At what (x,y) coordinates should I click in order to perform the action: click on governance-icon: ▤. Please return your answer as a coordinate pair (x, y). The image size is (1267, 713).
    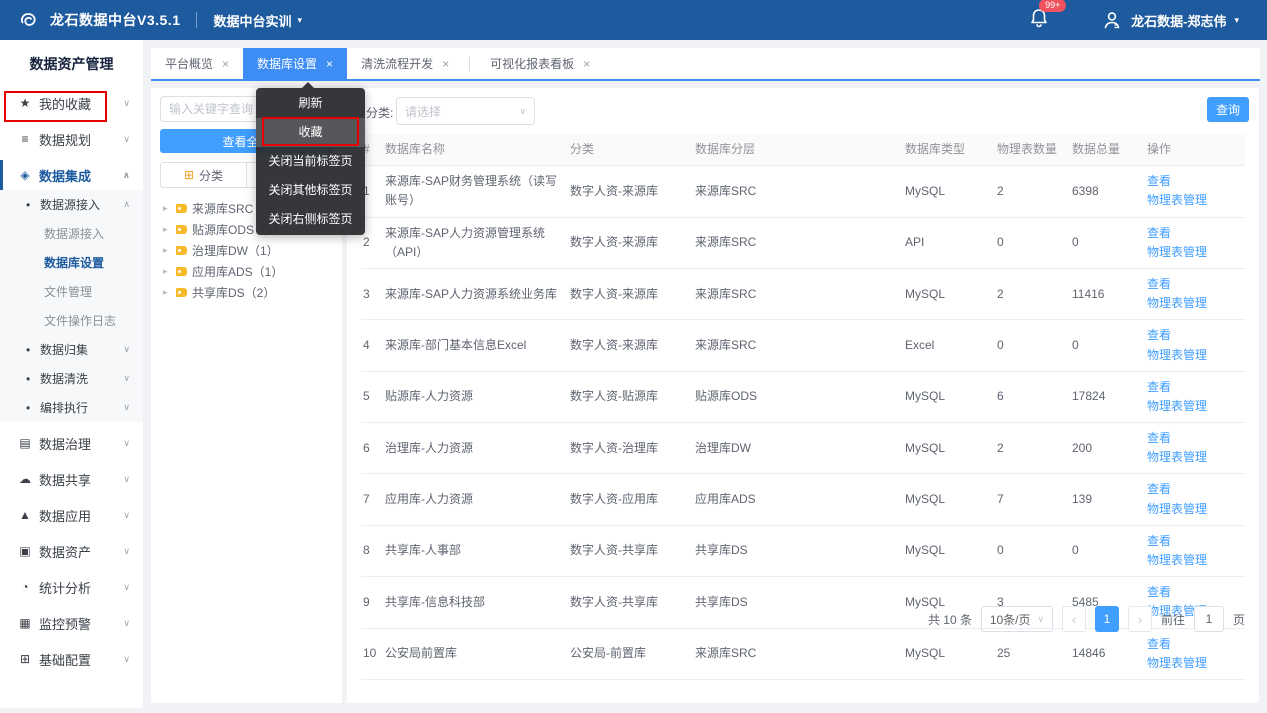
    Looking at the image, I should click on (25, 443).